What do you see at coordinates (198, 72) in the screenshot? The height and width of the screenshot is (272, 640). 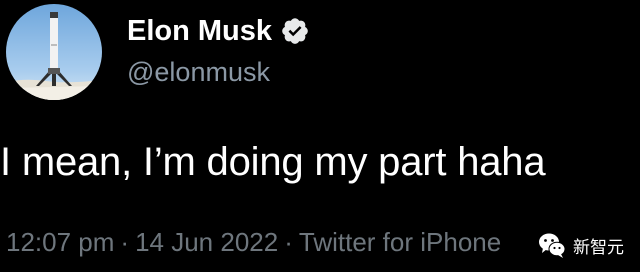 I see `author-handle: @elonmusk` at bounding box center [198, 72].